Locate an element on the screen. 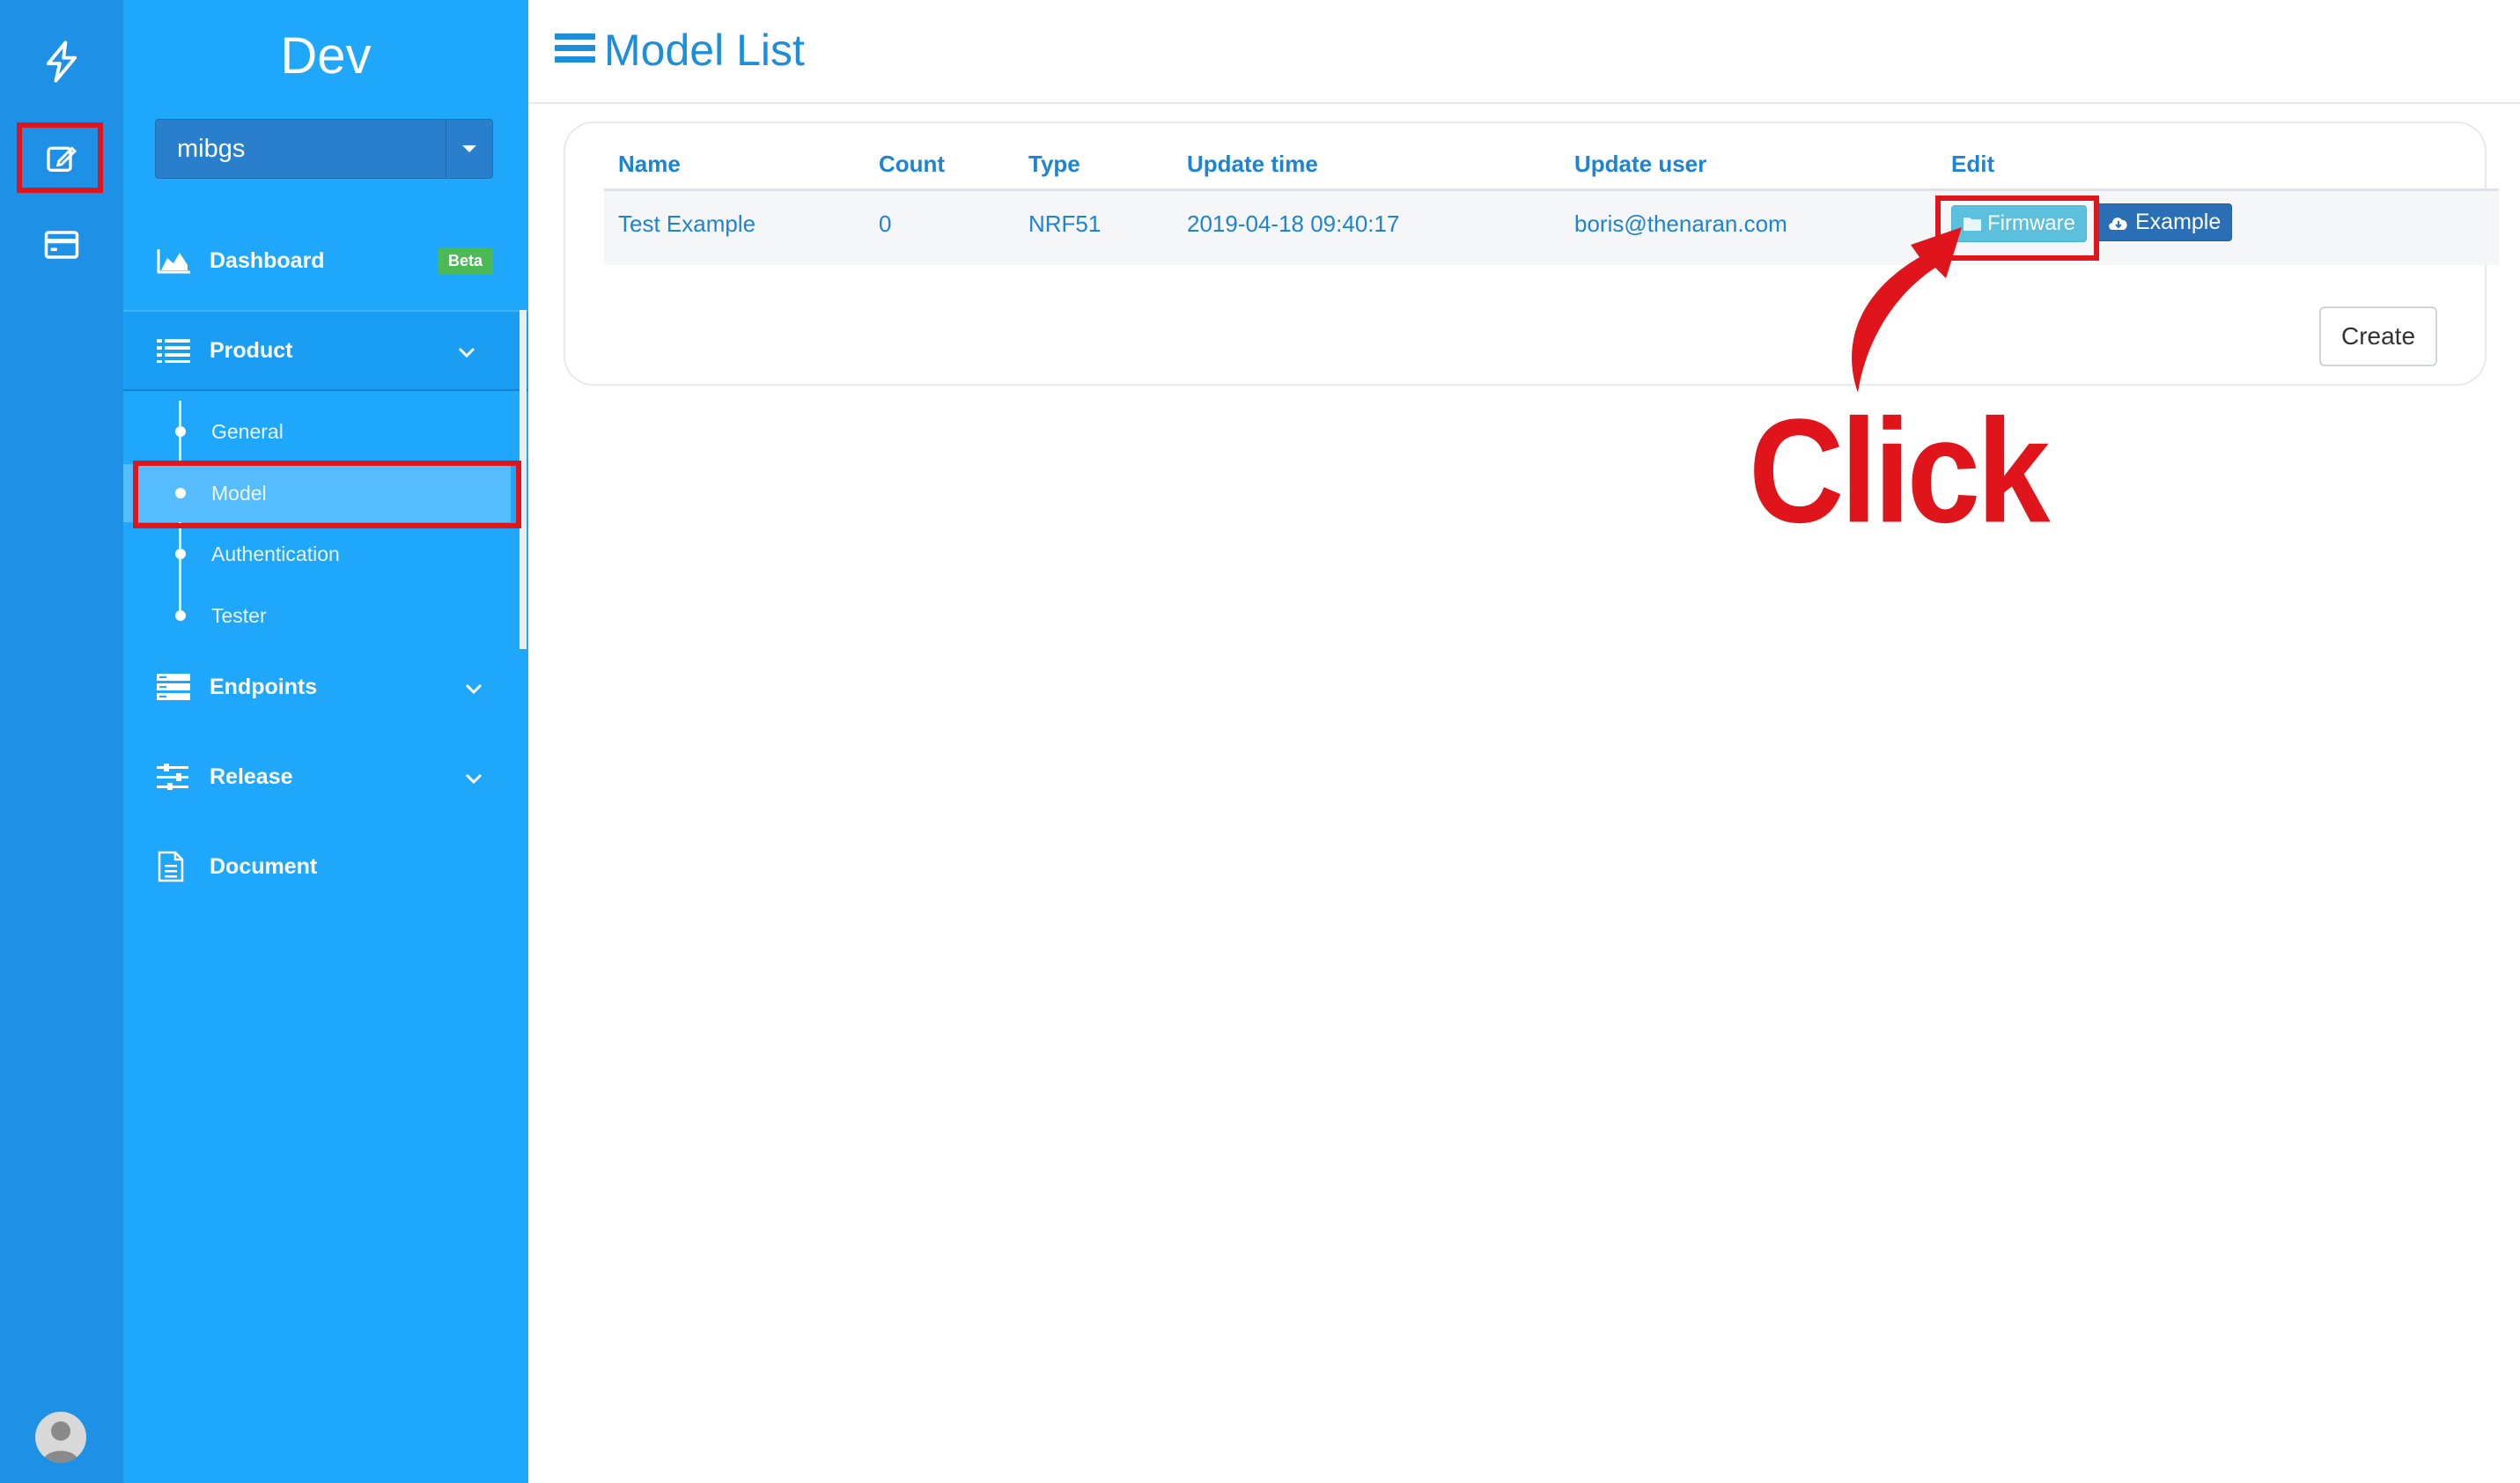  subnav-label: Authentication is located at coordinates (275, 553).